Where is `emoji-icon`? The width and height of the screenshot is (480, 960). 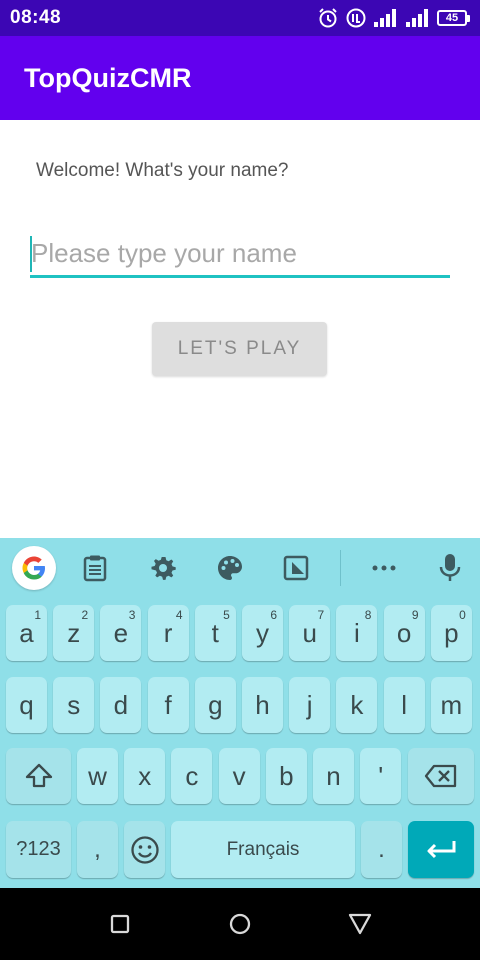 emoji-icon is located at coordinates (144, 849).